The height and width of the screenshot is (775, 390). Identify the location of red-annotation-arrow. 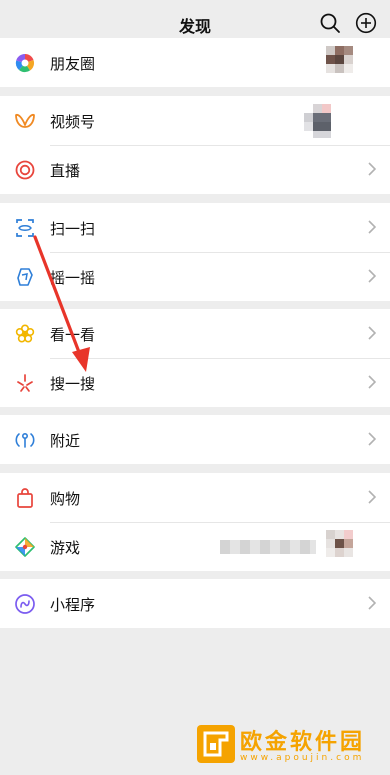
(61, 303).